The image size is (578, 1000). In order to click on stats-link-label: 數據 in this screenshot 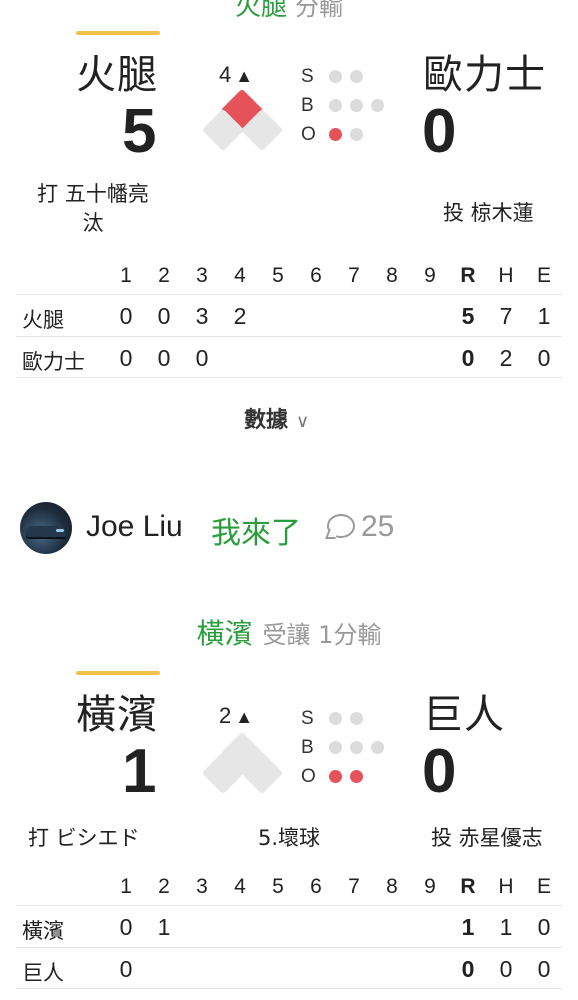, I will do `click(266, 420)`.